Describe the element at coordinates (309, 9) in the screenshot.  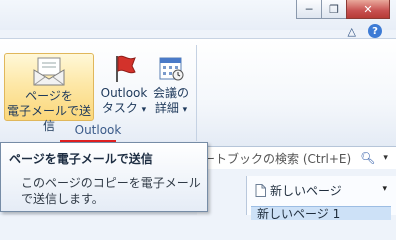
I see `minimize-button: ─` at that location.